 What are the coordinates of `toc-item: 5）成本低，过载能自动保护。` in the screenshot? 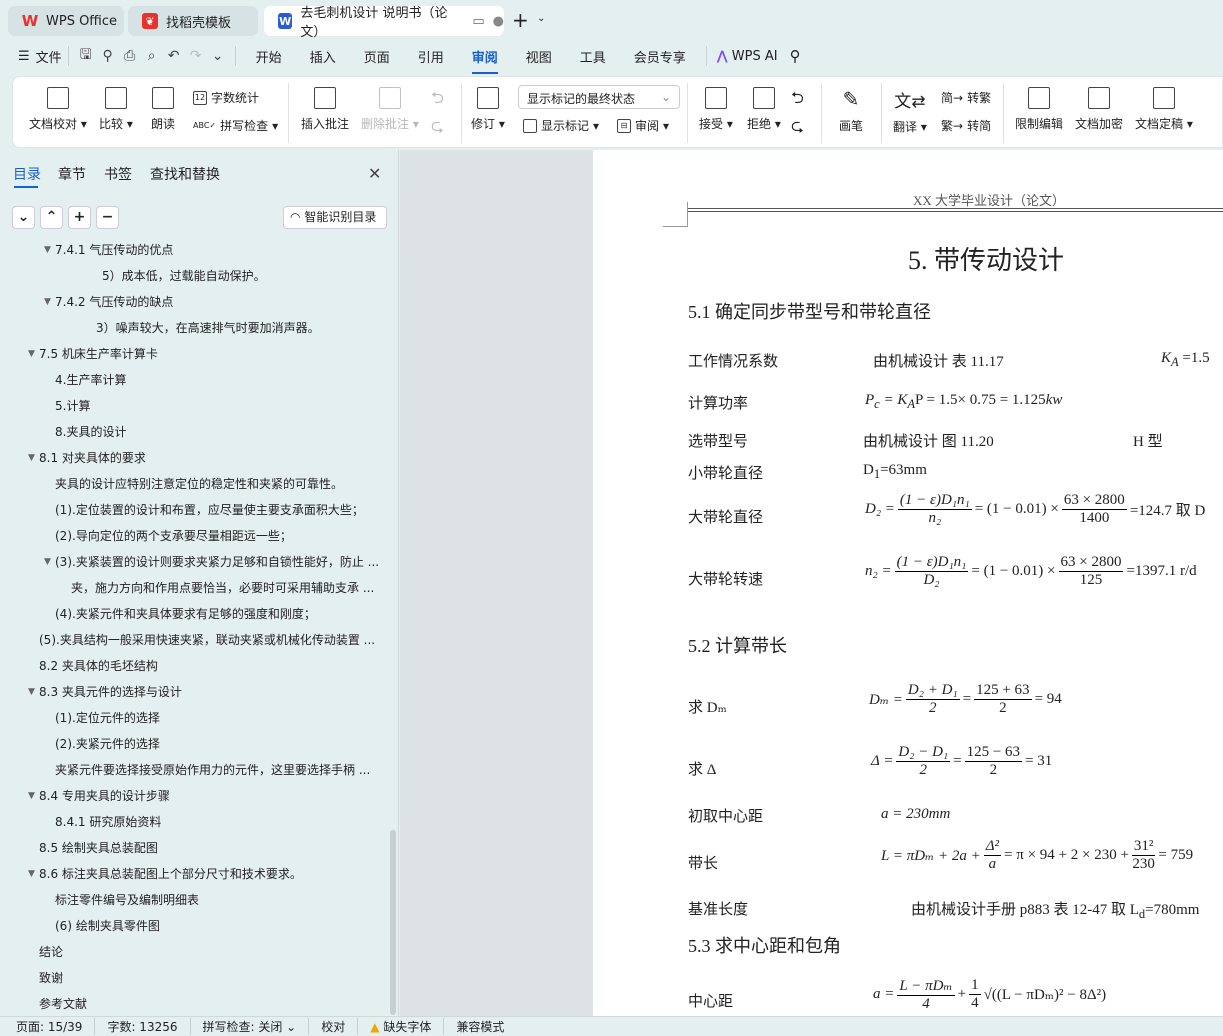 It's located at (184, 276).